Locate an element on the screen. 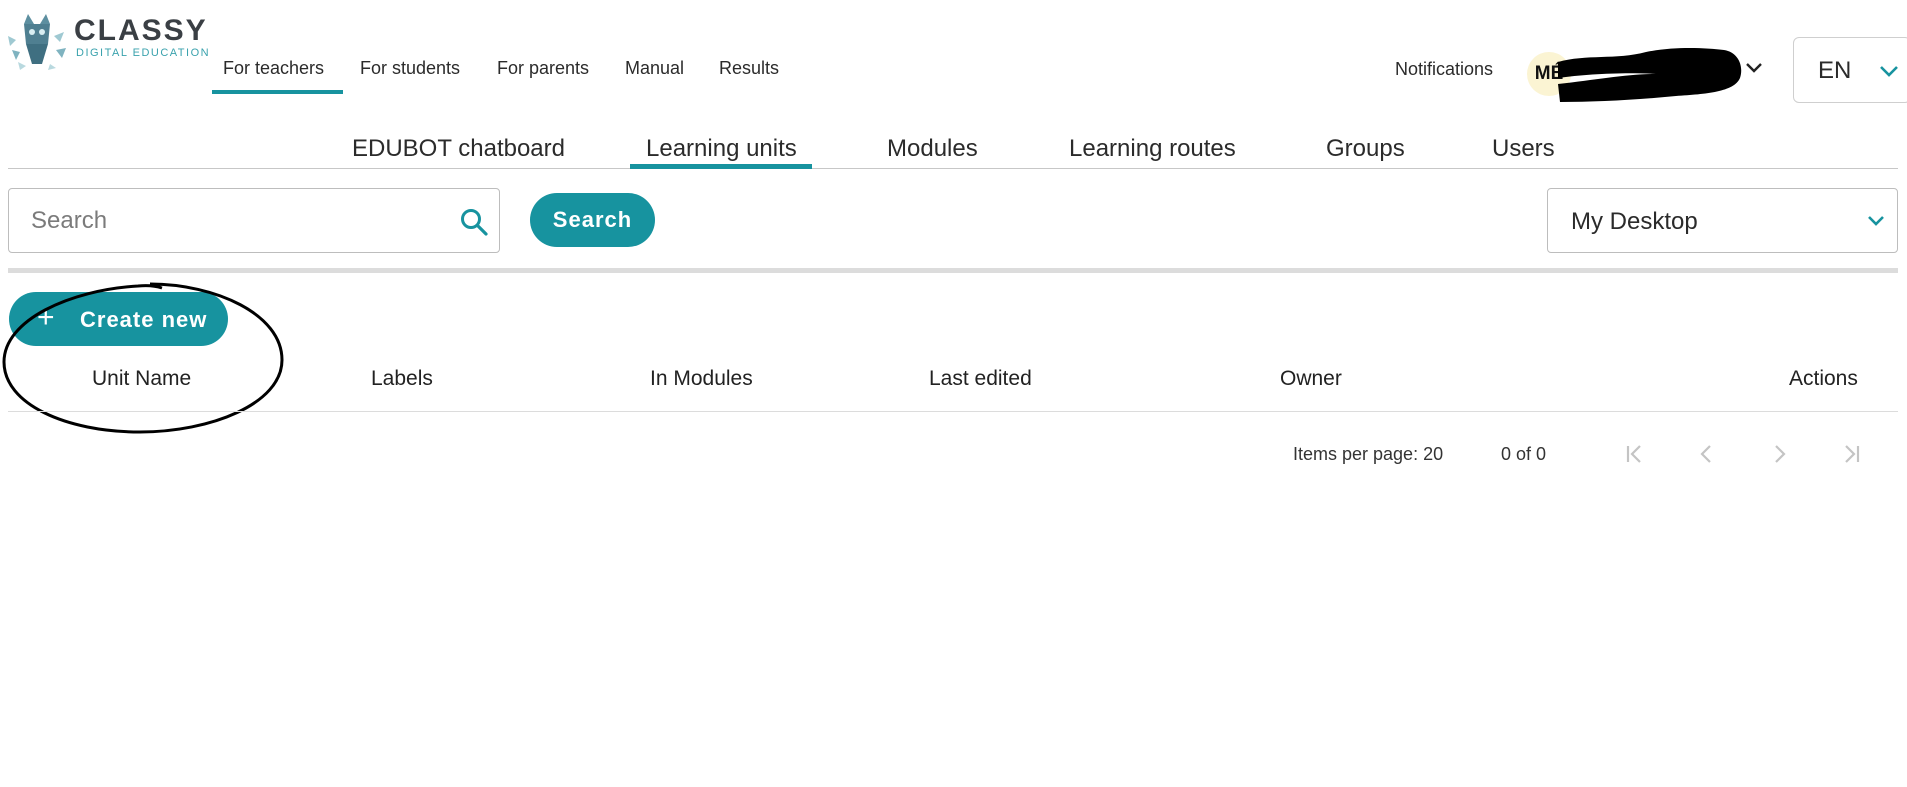 This screenshot has width=1907, height=787. scope-select: My Desktop is located at coordinates (1722, 220).